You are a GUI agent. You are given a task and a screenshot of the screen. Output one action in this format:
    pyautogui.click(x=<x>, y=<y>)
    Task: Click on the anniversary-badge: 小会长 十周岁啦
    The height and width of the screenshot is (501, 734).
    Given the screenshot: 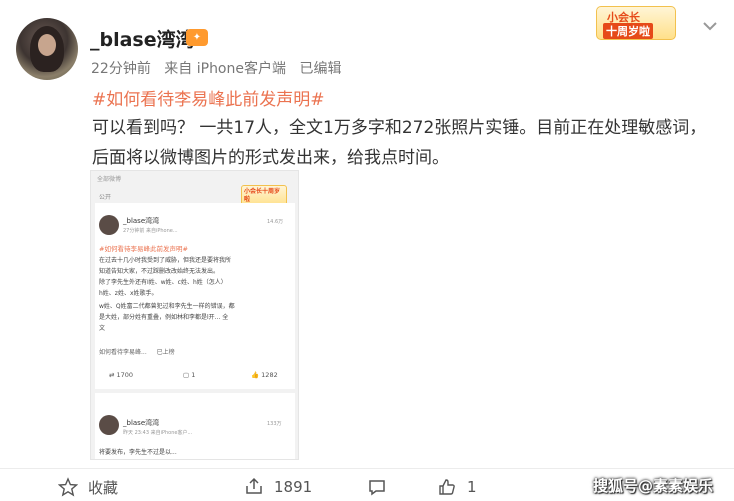 What is the action you would take?
    pyautogui.click(x=636, y=23)
    